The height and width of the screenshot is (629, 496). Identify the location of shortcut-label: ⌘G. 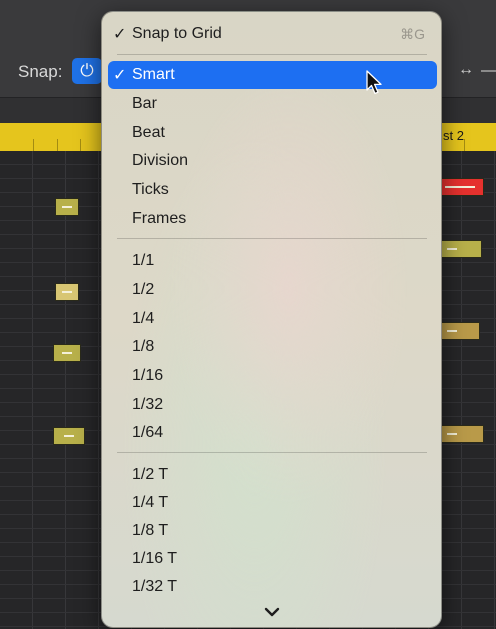
(412, 34).